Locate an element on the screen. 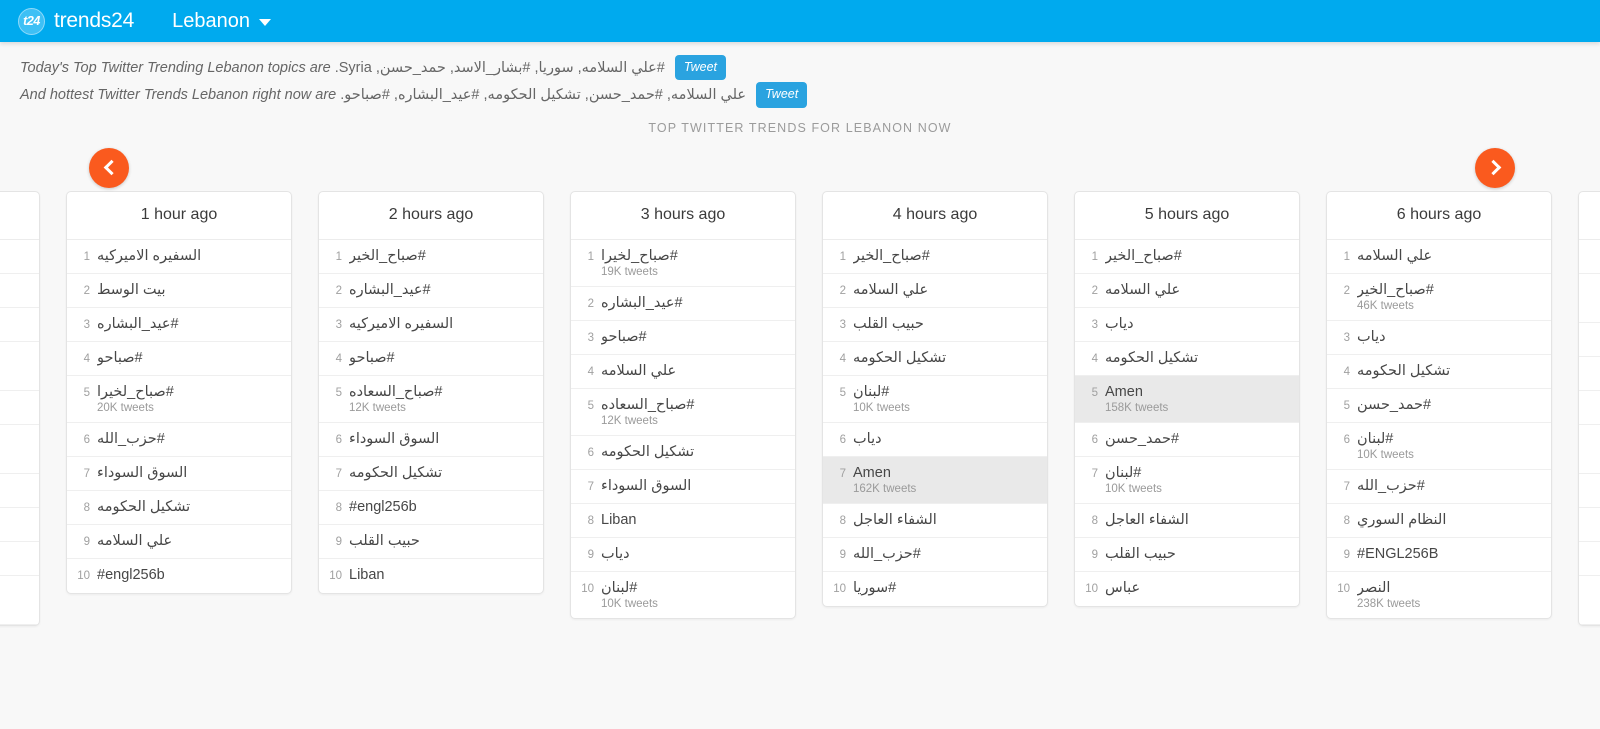 The image size is (1600, 729). trend-row: 8 #engl256b is located at coordinates (431, 508).